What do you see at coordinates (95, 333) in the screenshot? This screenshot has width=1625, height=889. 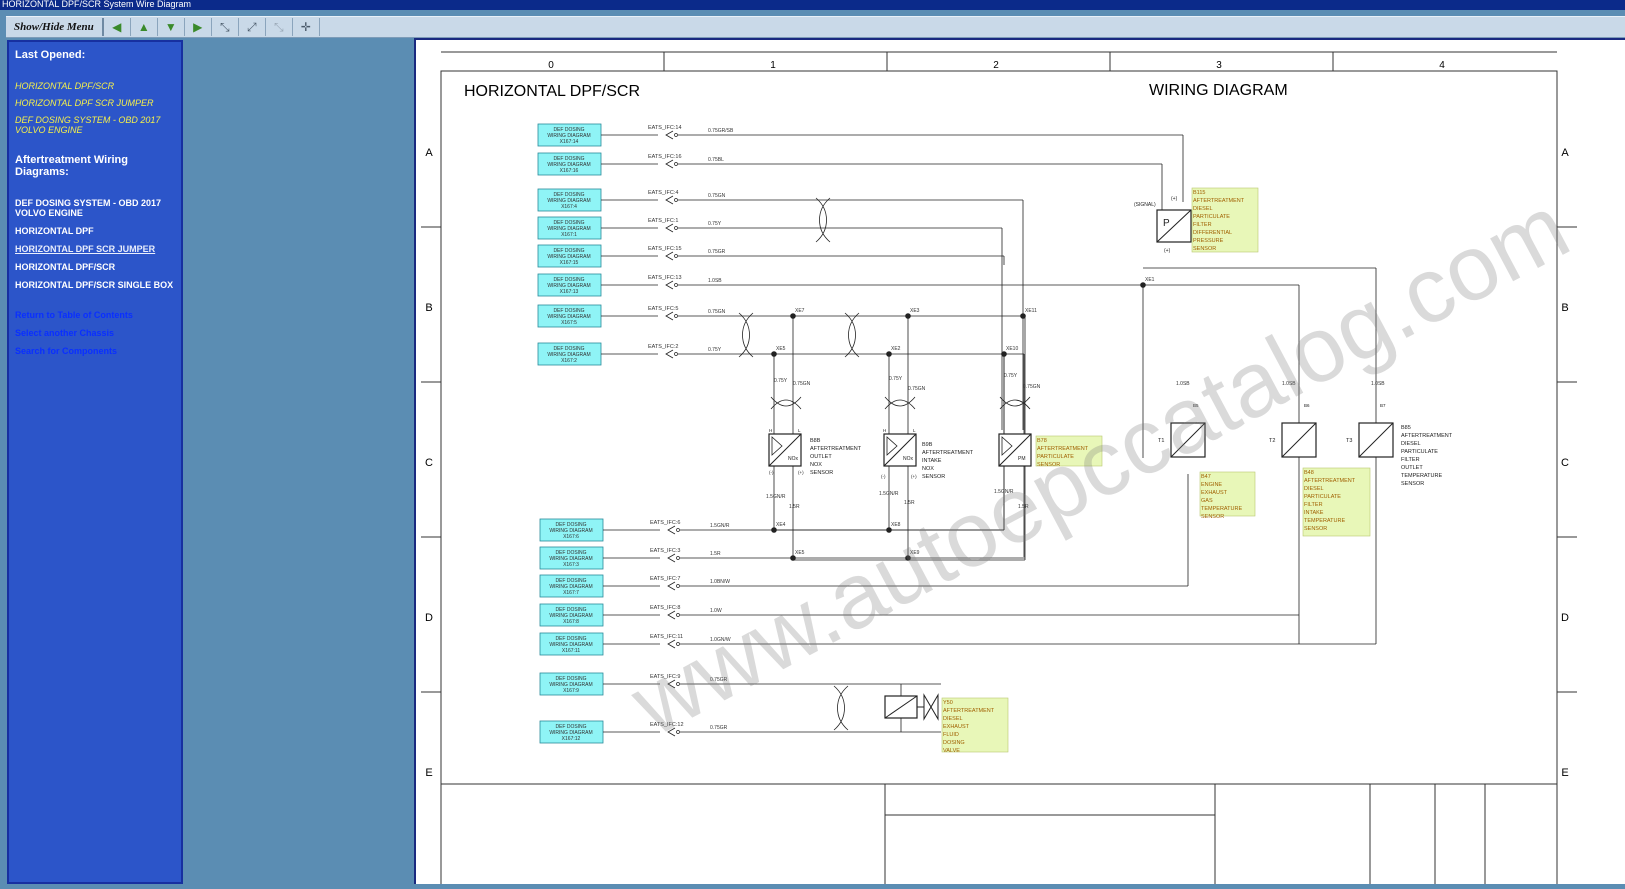 I see `select-chassis-link: Select another Chassis` at bounding box center [95, 333].